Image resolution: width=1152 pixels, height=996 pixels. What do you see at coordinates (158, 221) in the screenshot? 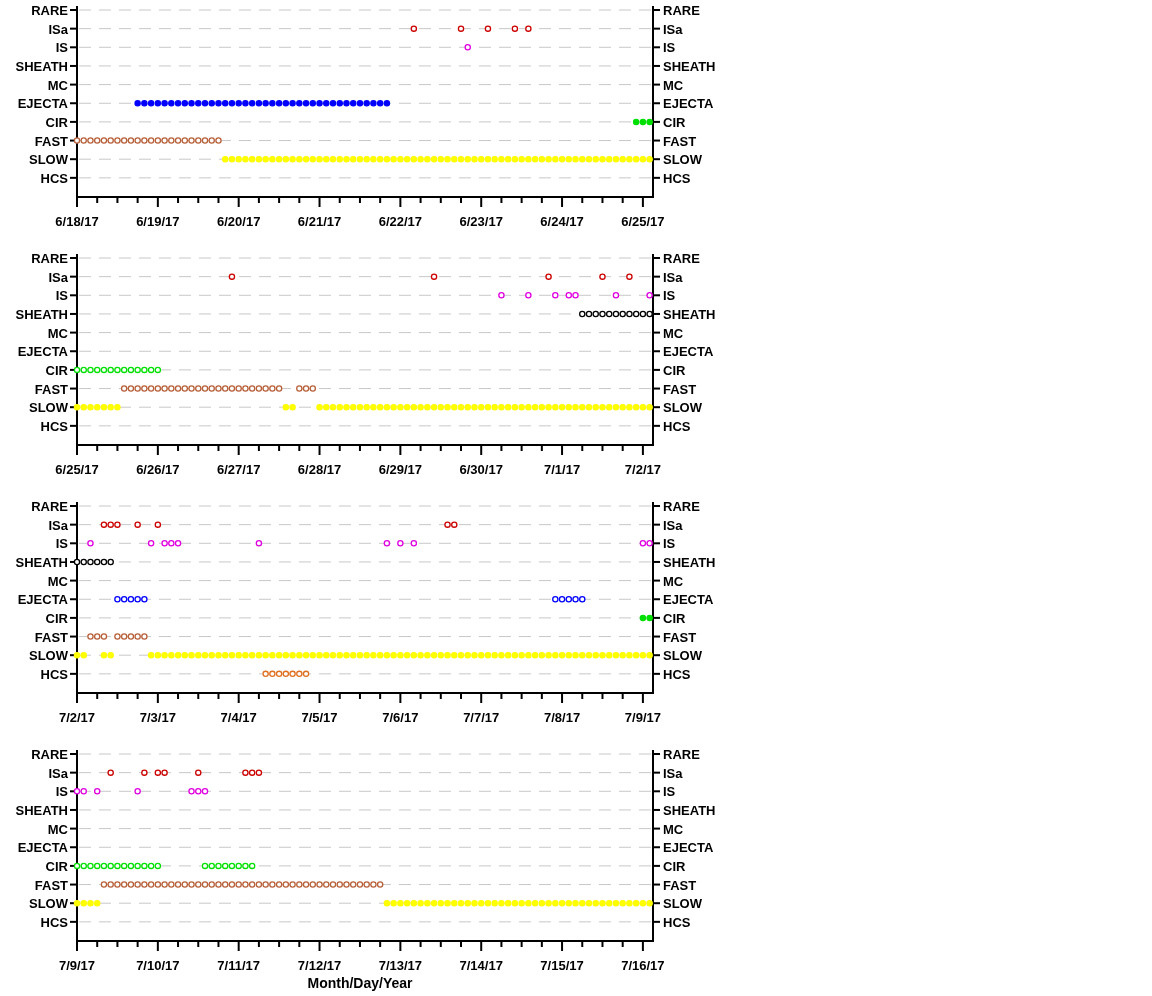
I see `tick-label: 6/19/17` at bounding box center [158, 221].